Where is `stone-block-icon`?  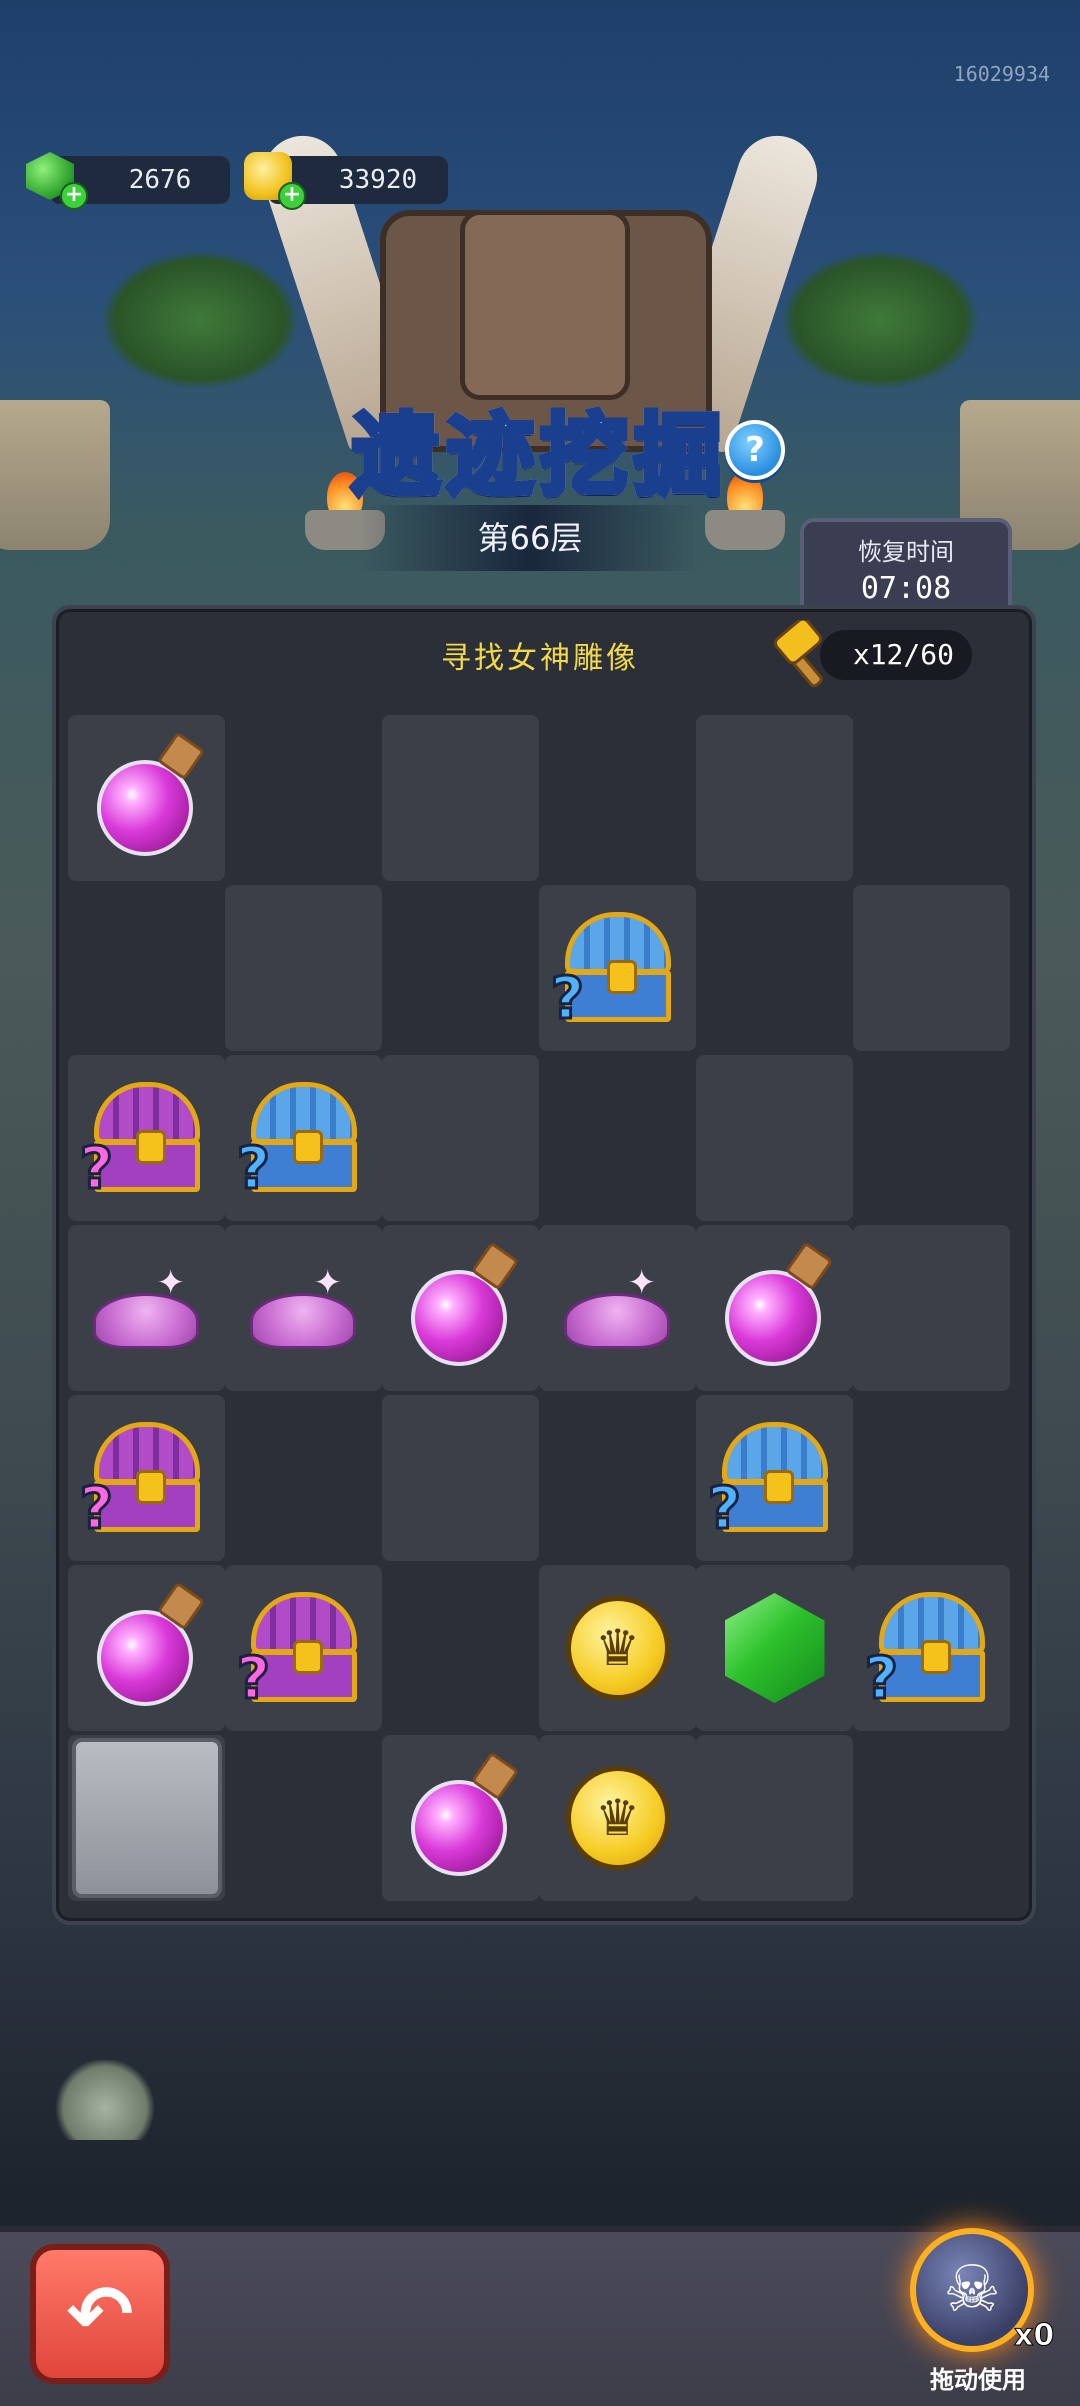 stone-block-icon is located at coordinates (146, 1818).